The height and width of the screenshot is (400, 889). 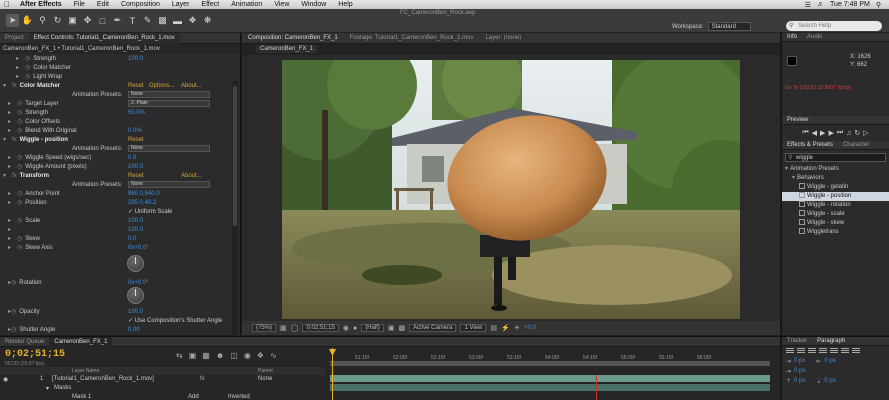 What do you see at coordinates (24, 342) in the screenshot?
I see `tab-render-queue: Render Queue` at bounding box center [24, 342].